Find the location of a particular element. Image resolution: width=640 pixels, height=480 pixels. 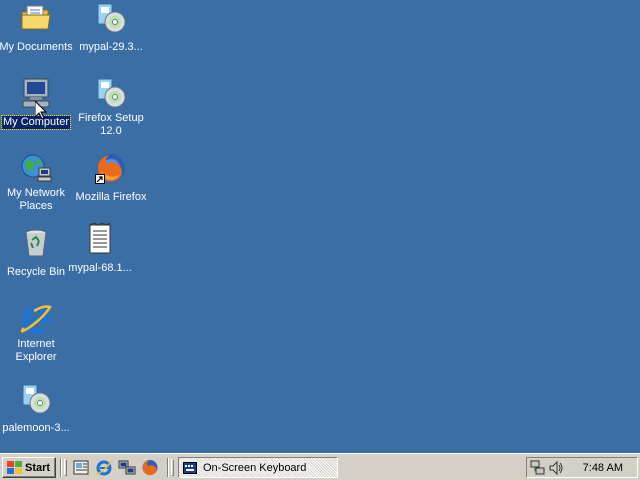

network-places-icon is located at coordinates (36, 168).